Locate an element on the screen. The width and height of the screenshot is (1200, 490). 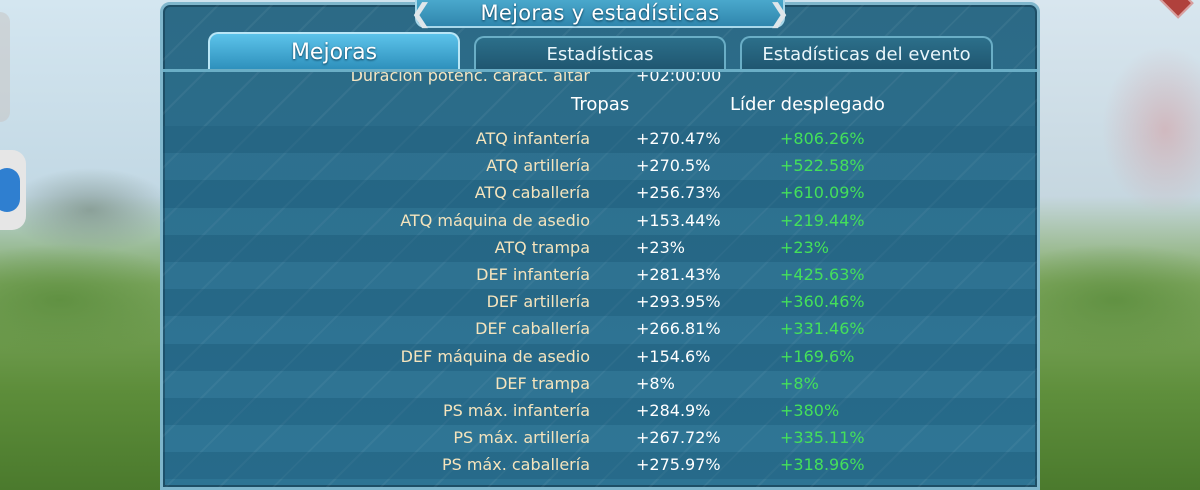
column-header-troops: Tropas is located at coordinates (600, 104).